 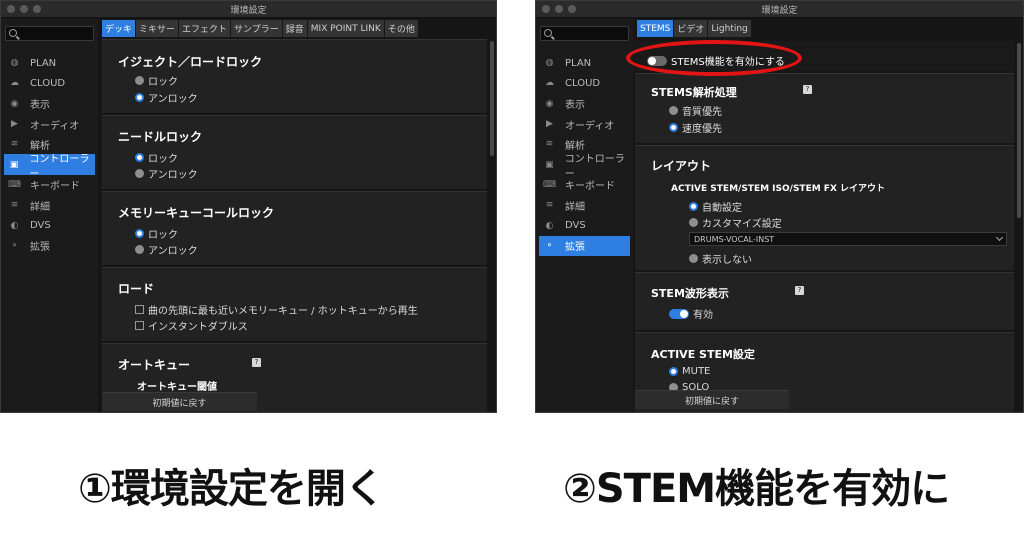 I want to click on tab-lighting: Lighting, so click(x=729, y=28).